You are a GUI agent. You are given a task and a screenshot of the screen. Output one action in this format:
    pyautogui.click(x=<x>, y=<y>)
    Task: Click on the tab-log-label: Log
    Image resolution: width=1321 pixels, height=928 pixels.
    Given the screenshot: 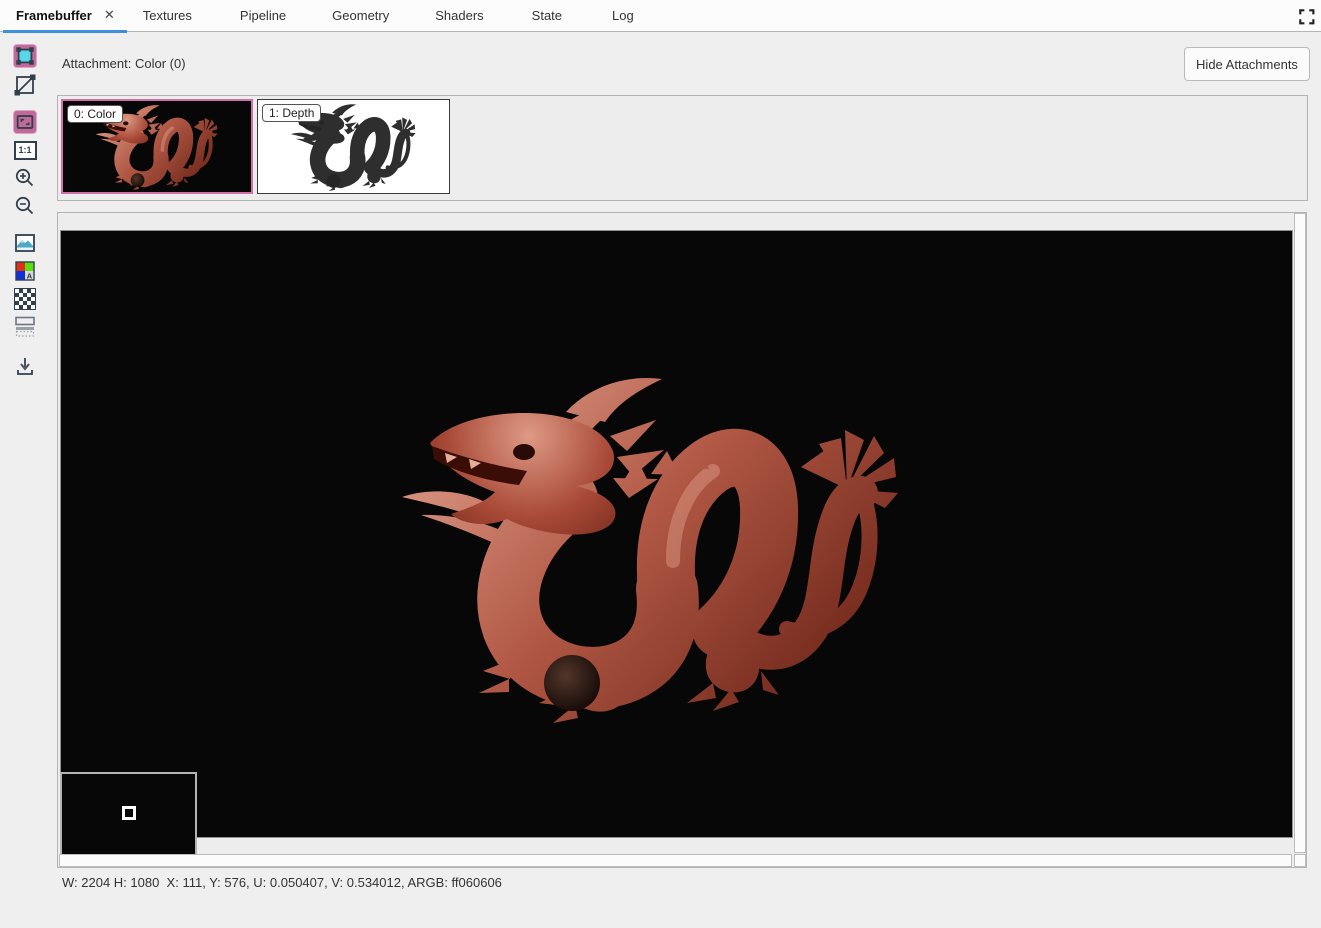 What is the action you would take?
    pyautogui.click(x=623, y=15)
    